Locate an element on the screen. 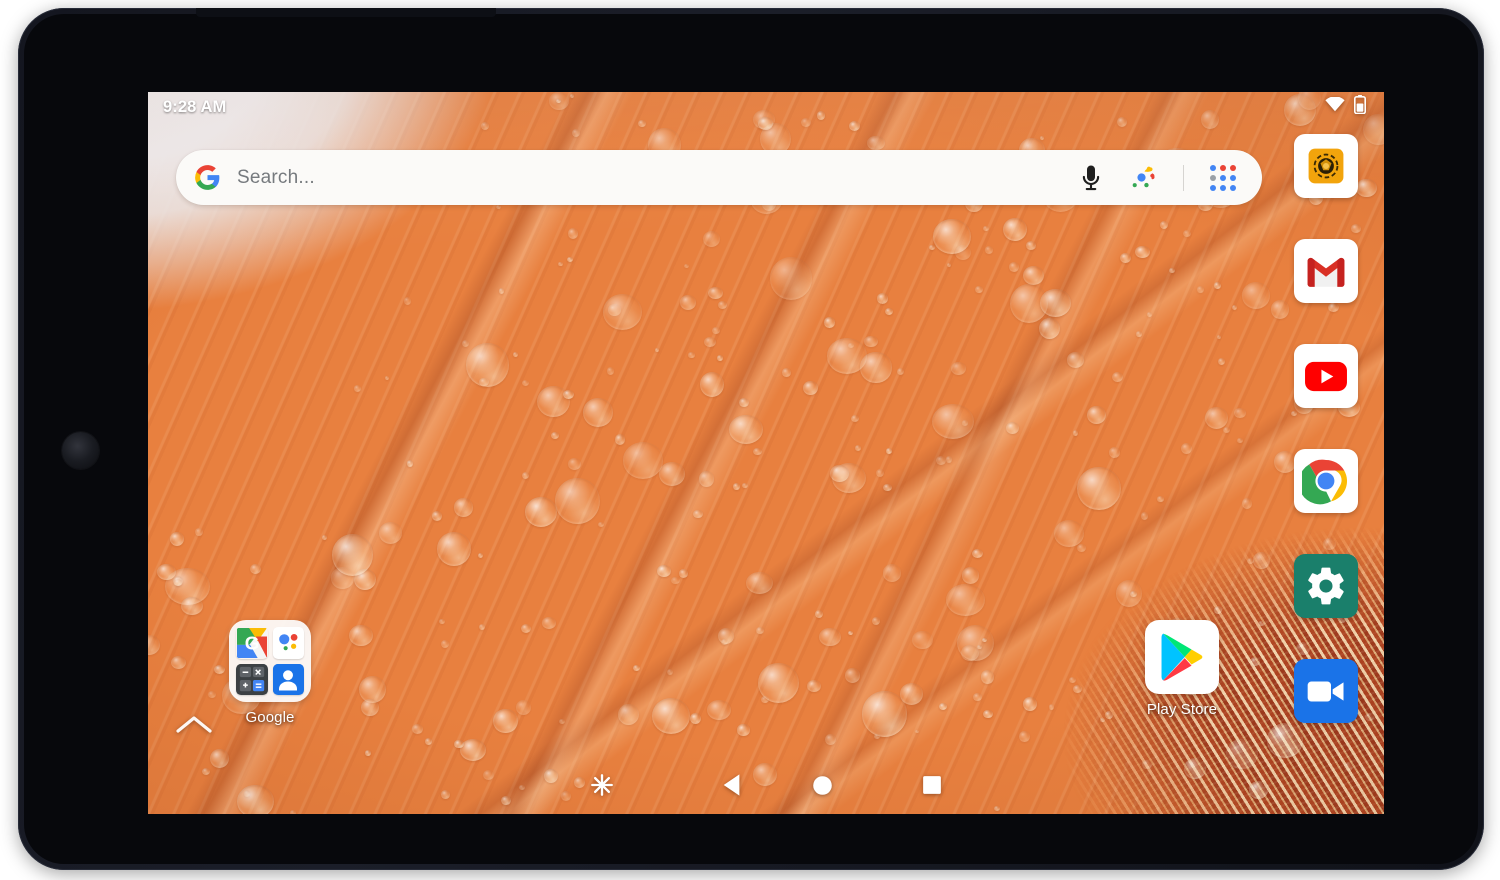  svg-text: G is located at coordinates (251, 642).